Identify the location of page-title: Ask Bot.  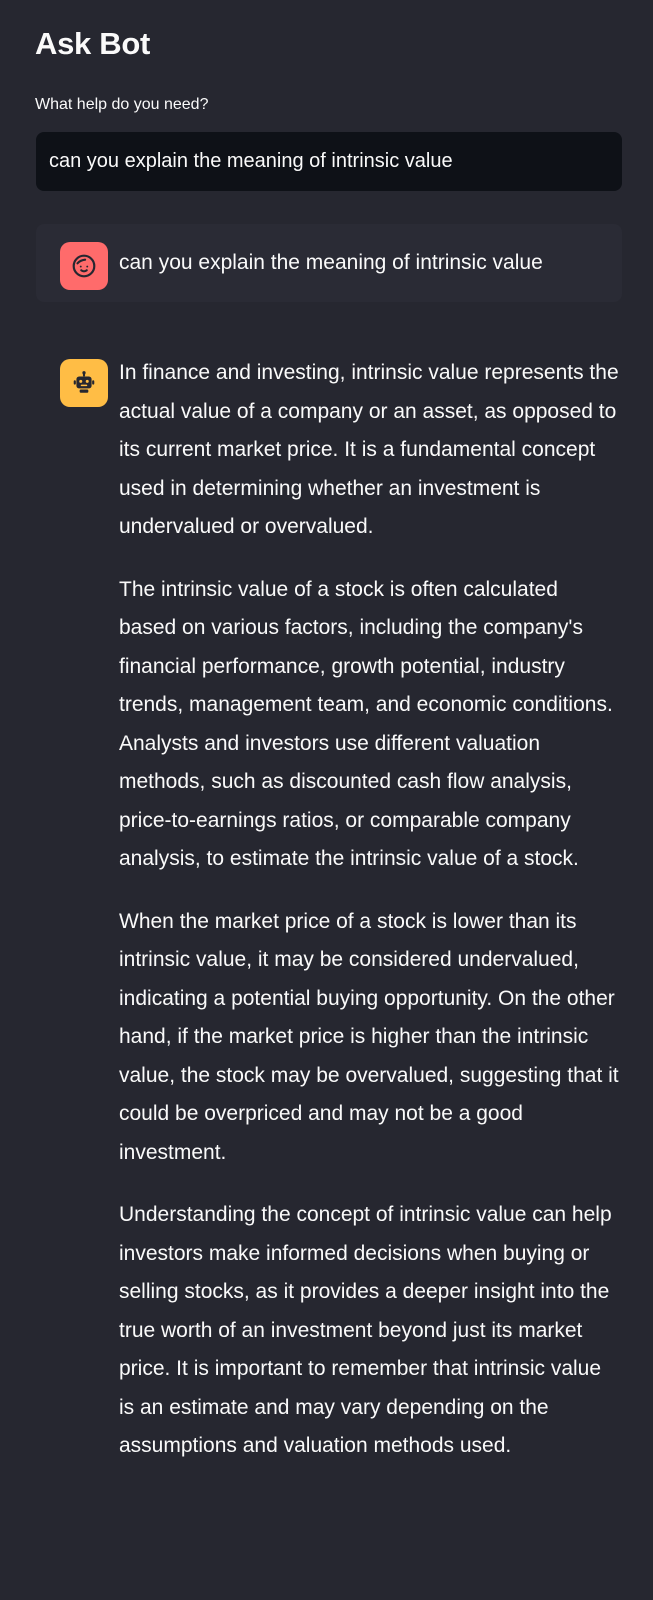
(93, 43).